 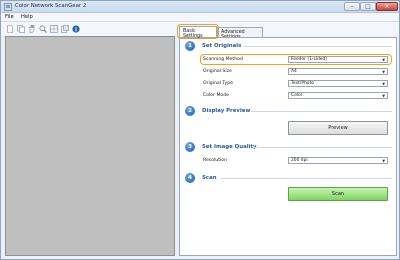 What do you see at coordinates (8, 7) in the screenshot?
I see `app-icon` at bounding box center [8, 7].